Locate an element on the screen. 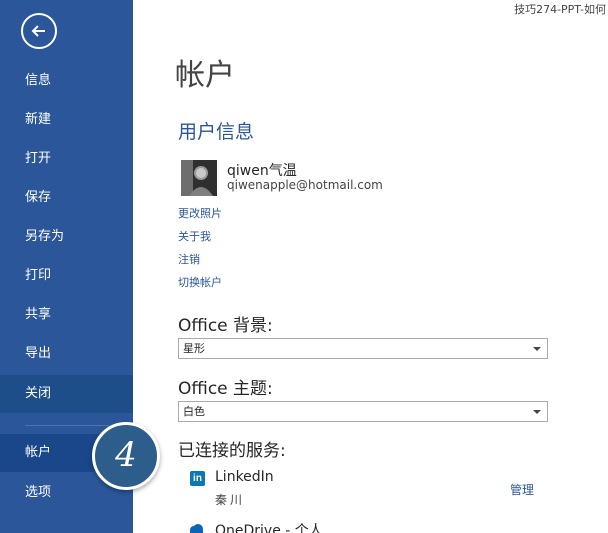 This screenshot has height=533, width=608. page-title: 帐户 is located at coordinates (205, 75).